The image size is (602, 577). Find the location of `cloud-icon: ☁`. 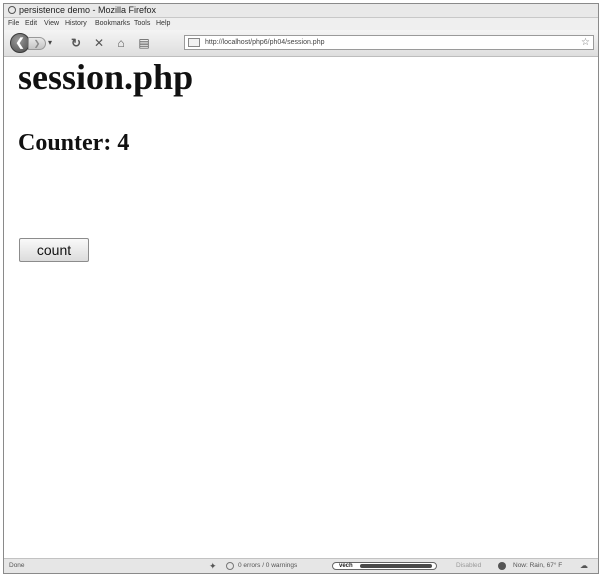

cloud-icon: ☁ is located at coordinates (584, 566).